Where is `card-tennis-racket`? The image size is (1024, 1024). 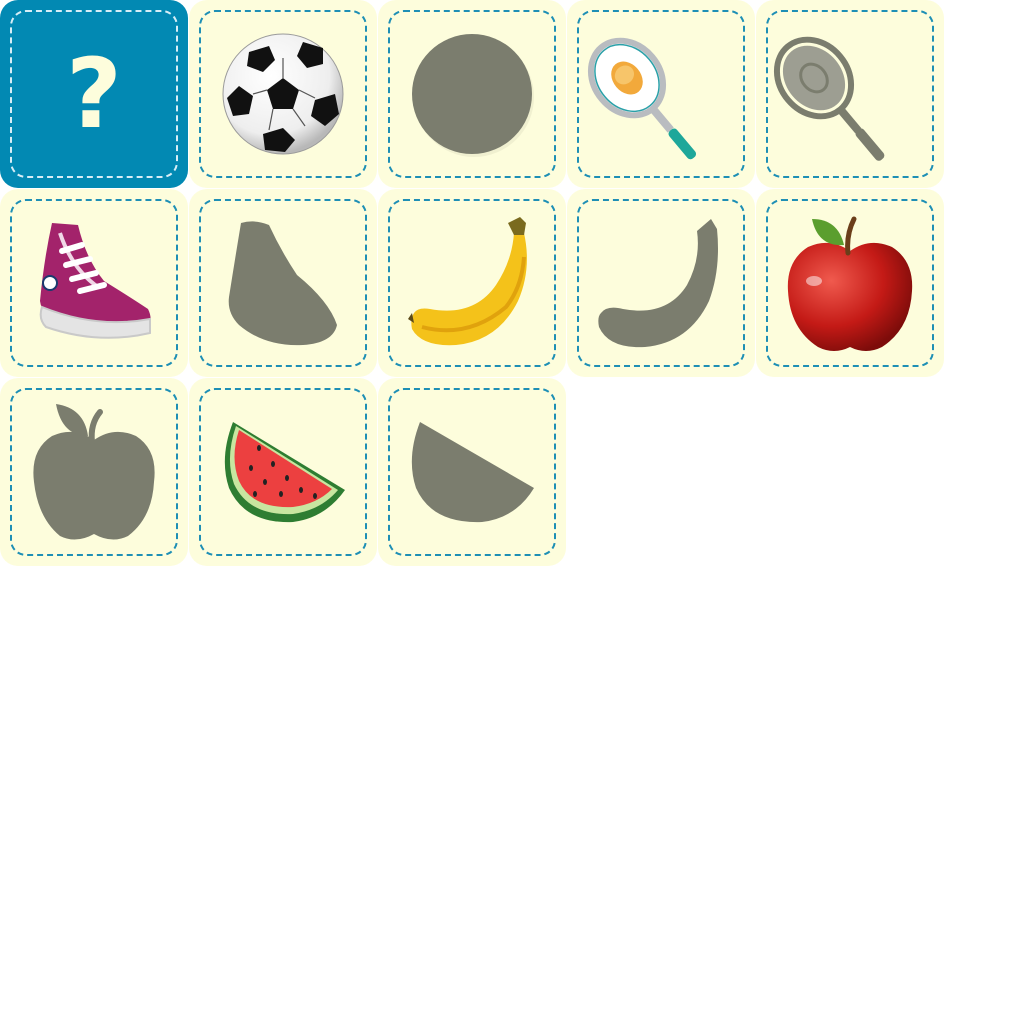 card-tennis-racket is located at coordinates (661, 94).